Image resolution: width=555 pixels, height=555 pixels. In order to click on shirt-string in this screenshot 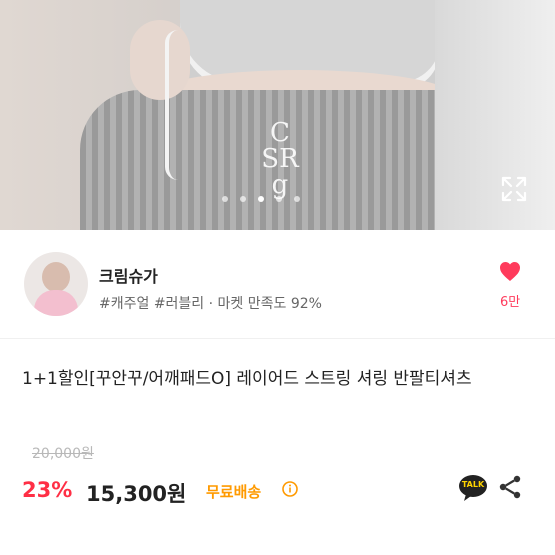, I will do `click(178, 105)`.